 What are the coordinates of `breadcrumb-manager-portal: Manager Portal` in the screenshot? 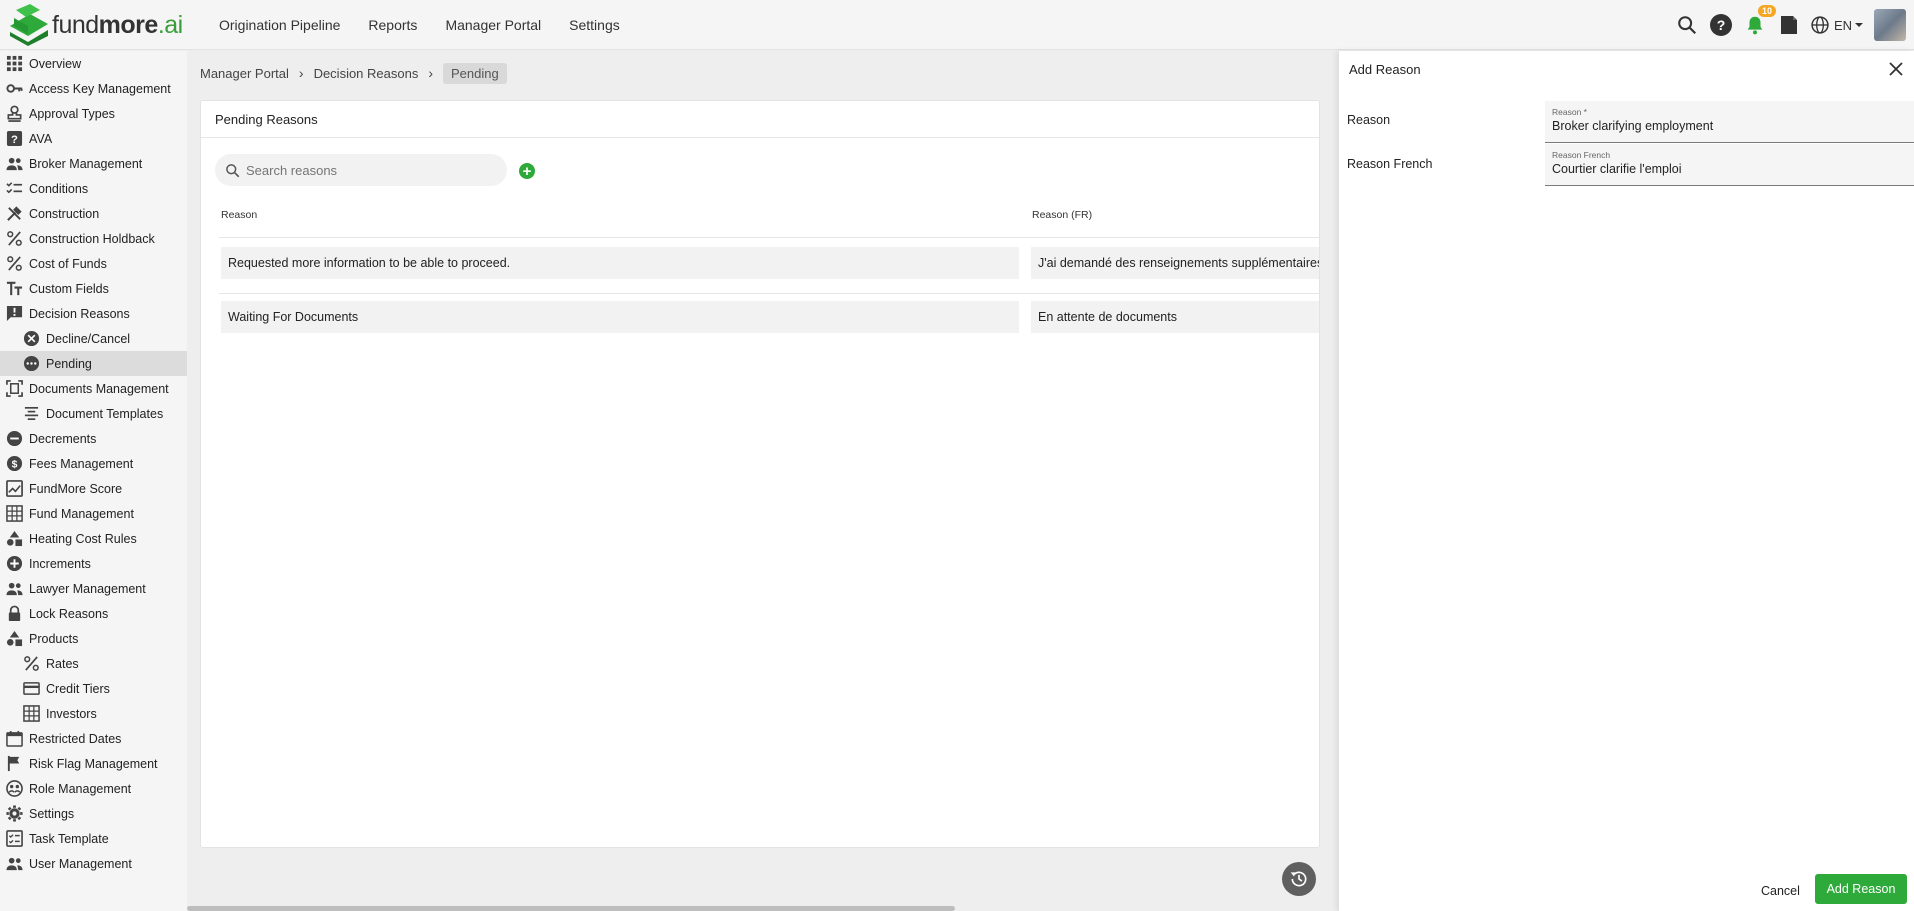 It's located at (244, 73).